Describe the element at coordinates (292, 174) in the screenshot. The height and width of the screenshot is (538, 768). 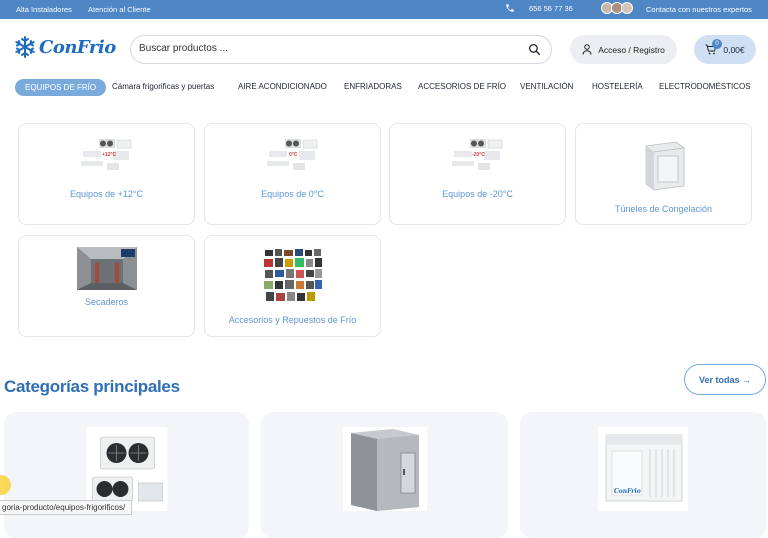
I see `subcategory-card-0: 0°C Equipos de 0°C` at that location.